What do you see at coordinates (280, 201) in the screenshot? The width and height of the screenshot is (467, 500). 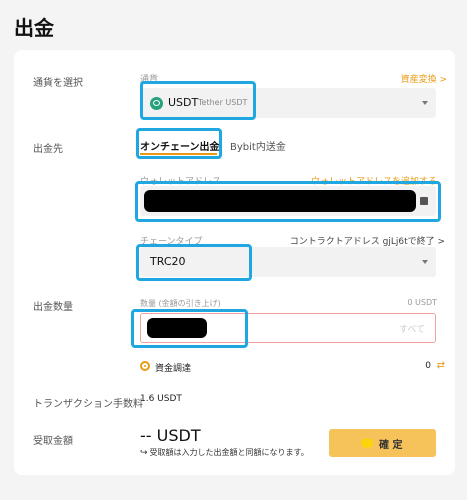 I see `redacted-address` at bounding box center [280, 201].